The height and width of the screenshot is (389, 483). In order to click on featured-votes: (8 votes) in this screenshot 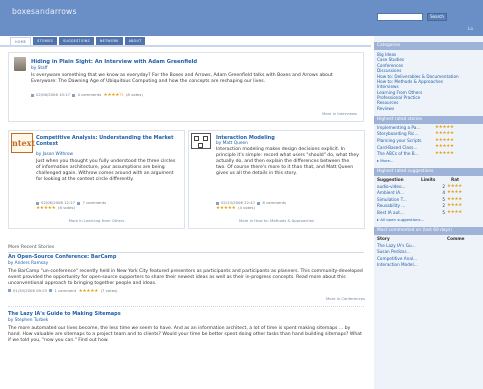, I will do `click(134, 94)`.